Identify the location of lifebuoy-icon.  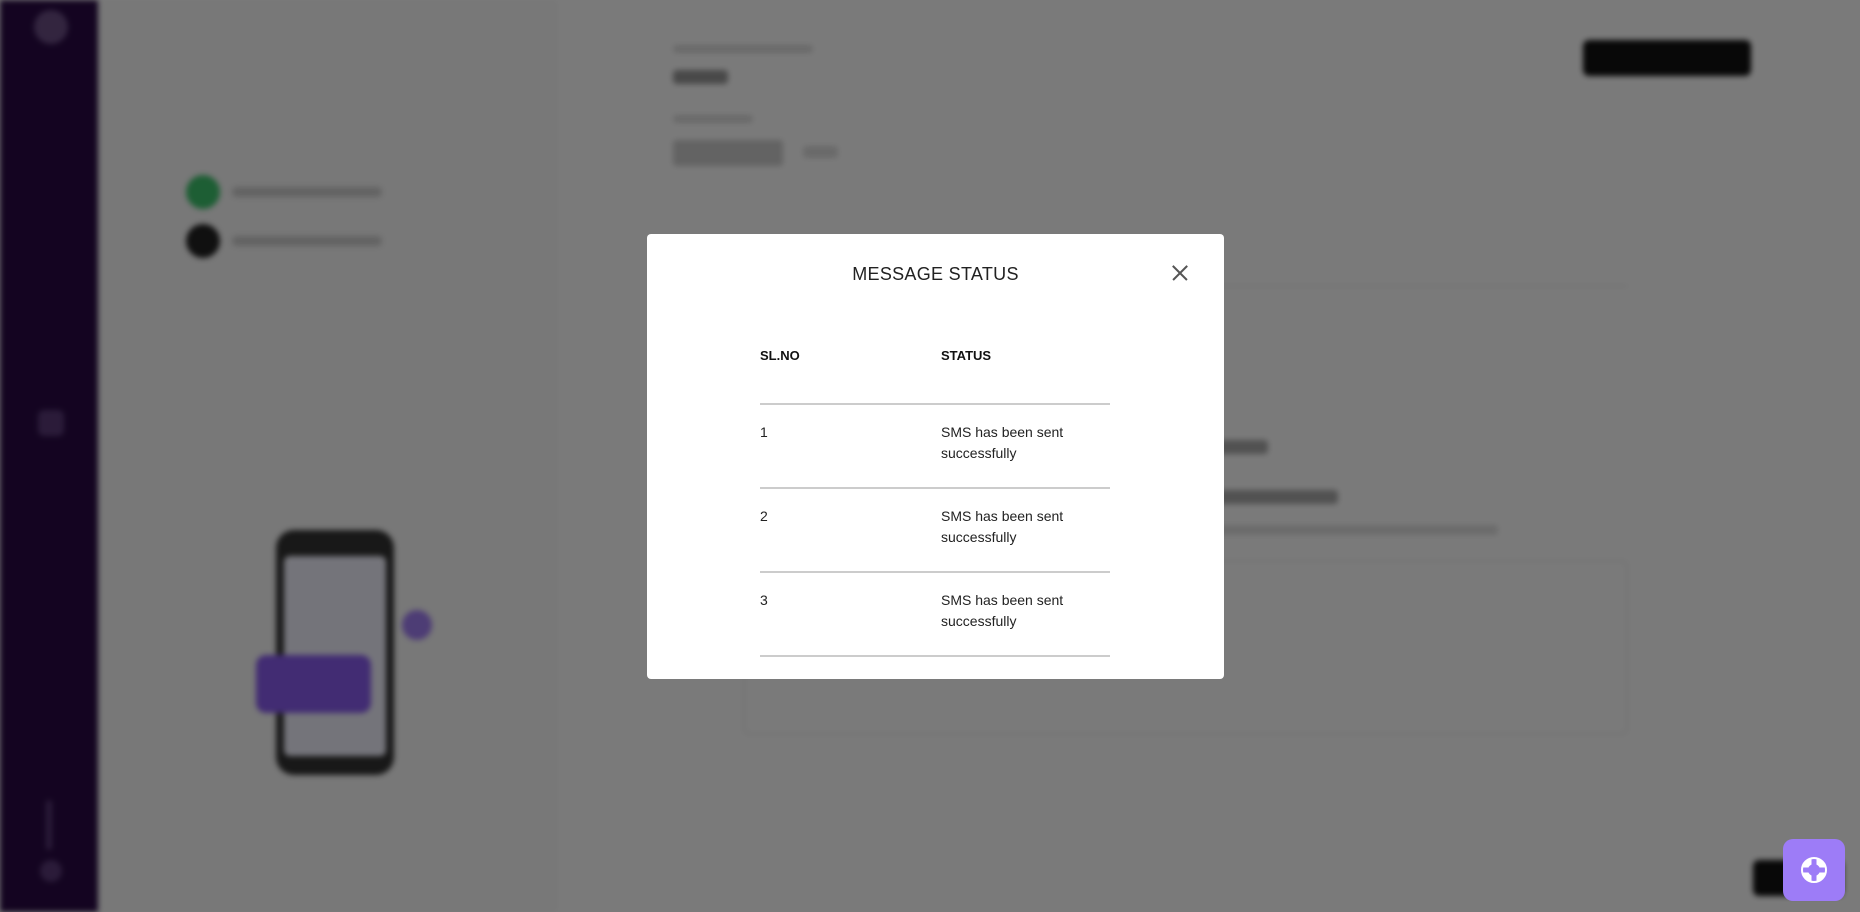
(1814, 870).